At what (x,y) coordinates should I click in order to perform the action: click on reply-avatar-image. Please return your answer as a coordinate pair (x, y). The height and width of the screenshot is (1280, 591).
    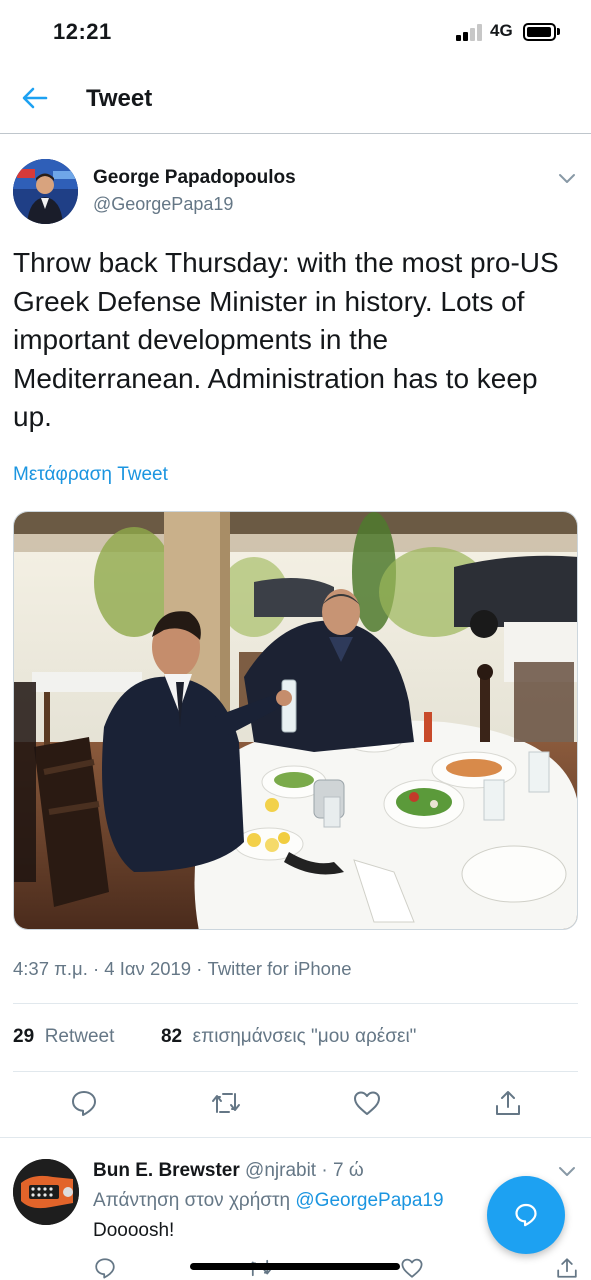
    Looking at the image, I should click on (46, 1192).